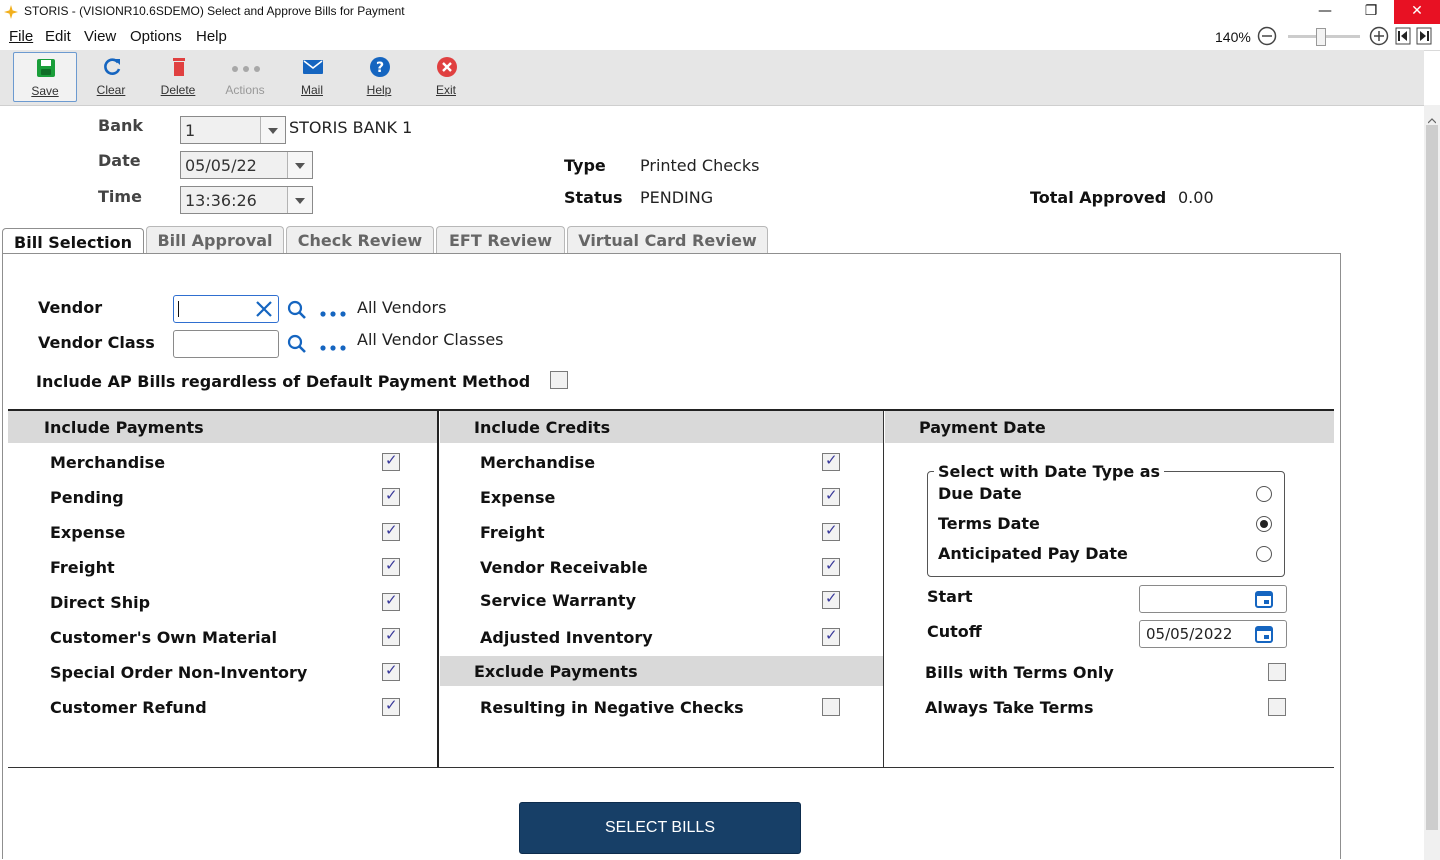 The width and height of the screenshot is (1440, 860). I want to click on restore-button: ❐, so click(1371, 12).